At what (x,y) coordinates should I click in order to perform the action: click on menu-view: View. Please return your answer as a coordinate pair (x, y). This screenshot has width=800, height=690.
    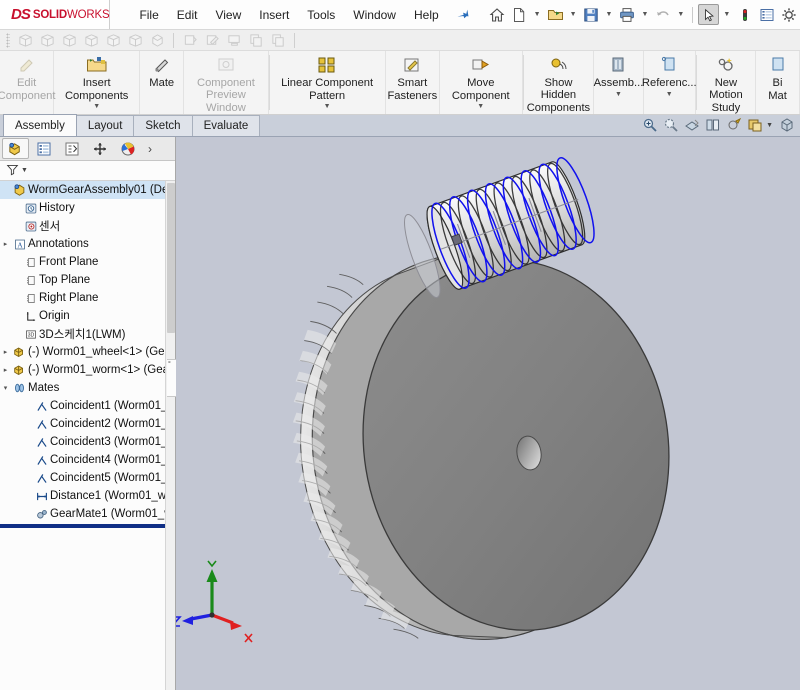
    Looking at the image, I should click on (228, 15).